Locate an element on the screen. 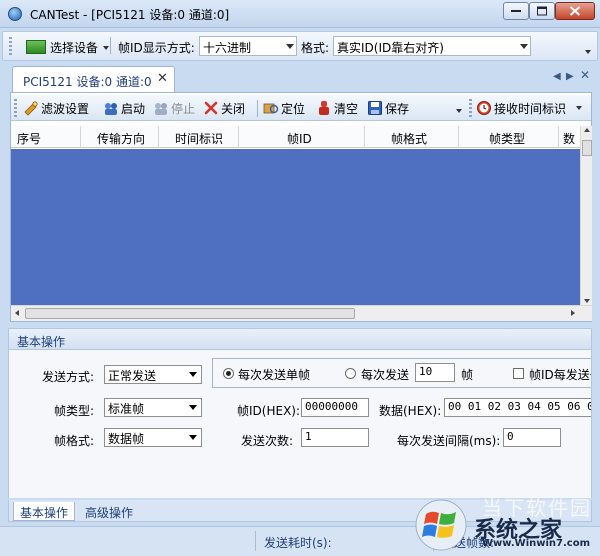  frame-format-label: 帧格式: is located at coordinates (74, 441).